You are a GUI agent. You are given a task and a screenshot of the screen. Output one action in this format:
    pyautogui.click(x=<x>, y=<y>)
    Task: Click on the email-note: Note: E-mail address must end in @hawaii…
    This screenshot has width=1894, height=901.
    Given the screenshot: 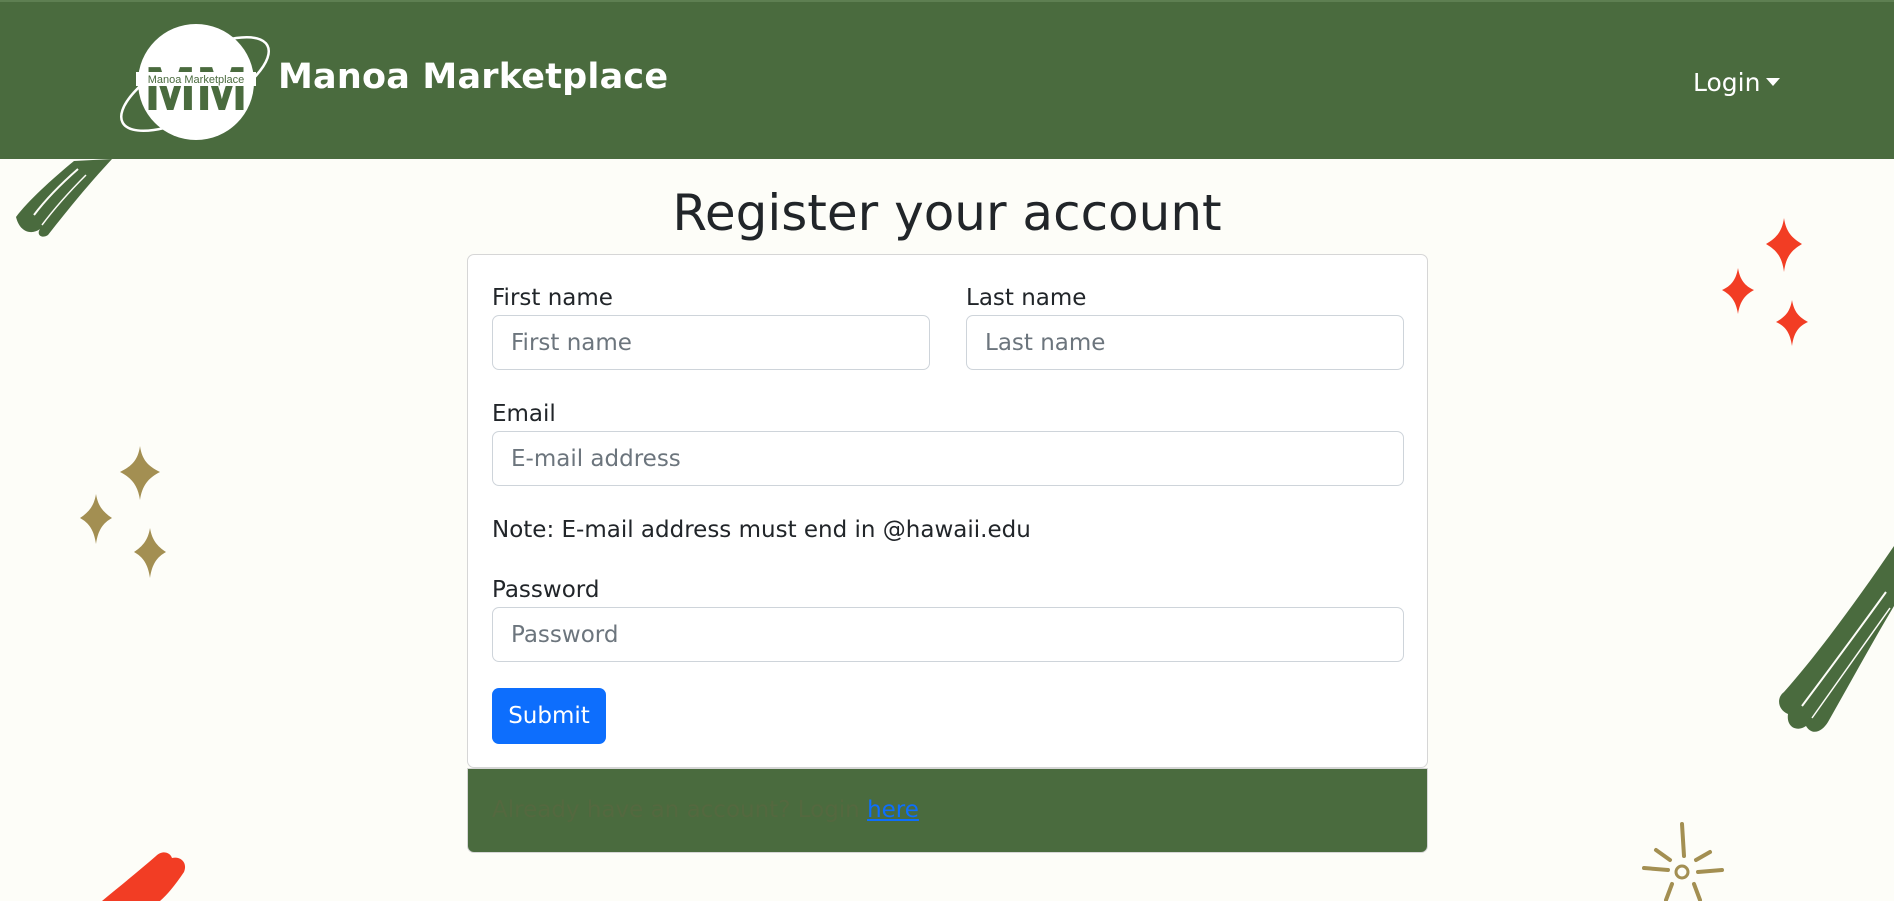 What is the action you would take?
    pyautogui.click(x=761, y=530)
    